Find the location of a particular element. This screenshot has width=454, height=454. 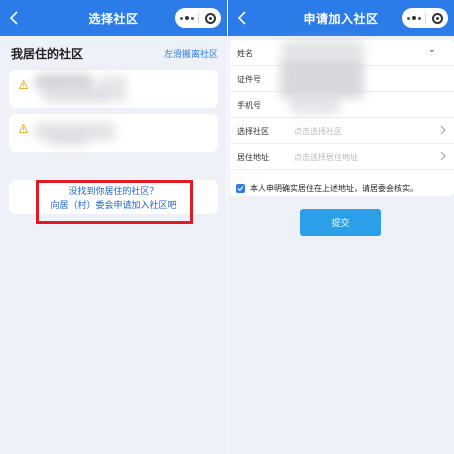

nav-bar: 申请加入社区 is located at coordinates (341, 18).